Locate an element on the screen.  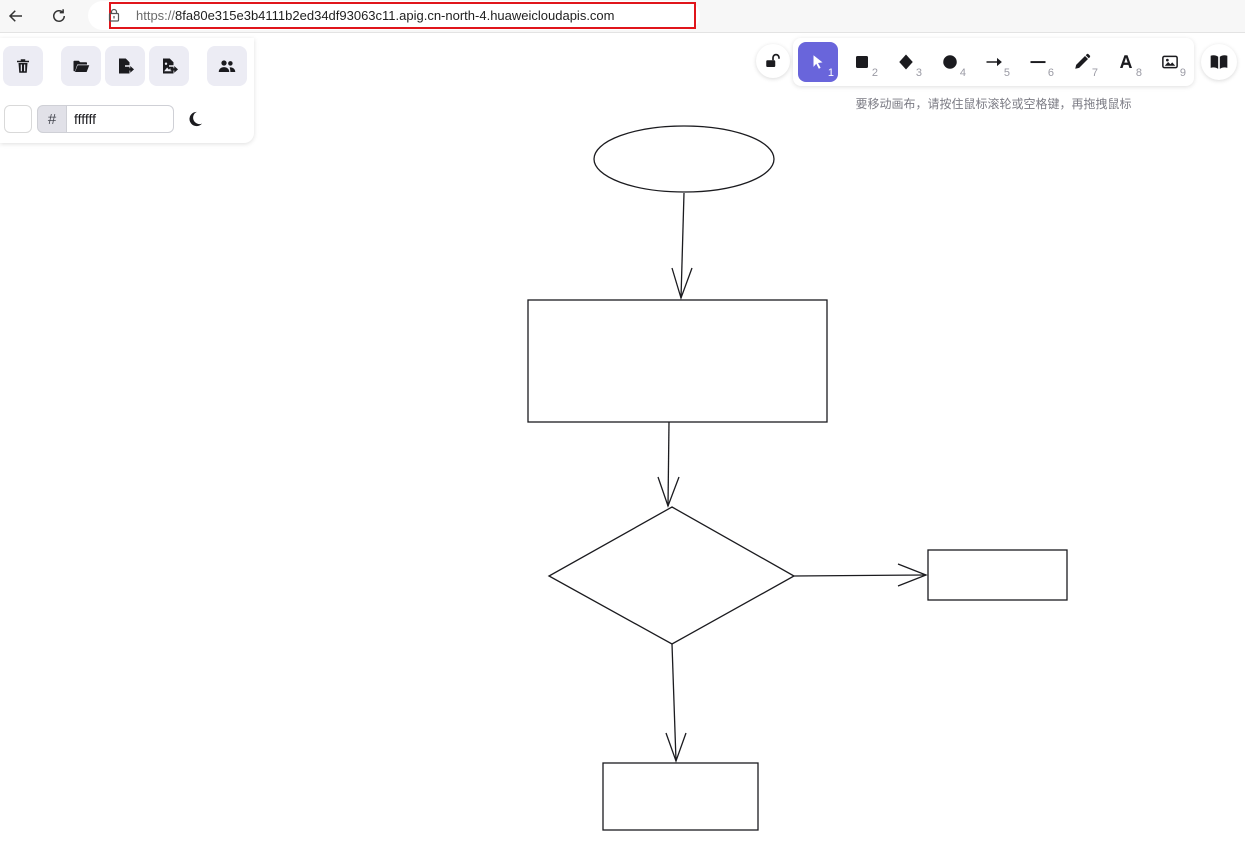
folder-open-icon is located at coordinates (81, 66).